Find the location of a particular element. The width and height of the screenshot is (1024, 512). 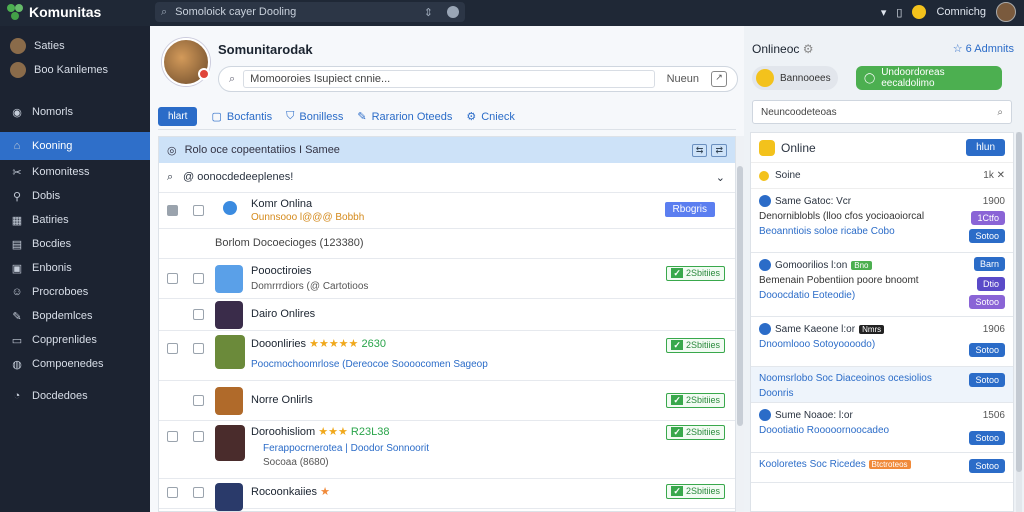

card-line: Kooloretes Soc Ricedes is located at coordinates (812, 464).